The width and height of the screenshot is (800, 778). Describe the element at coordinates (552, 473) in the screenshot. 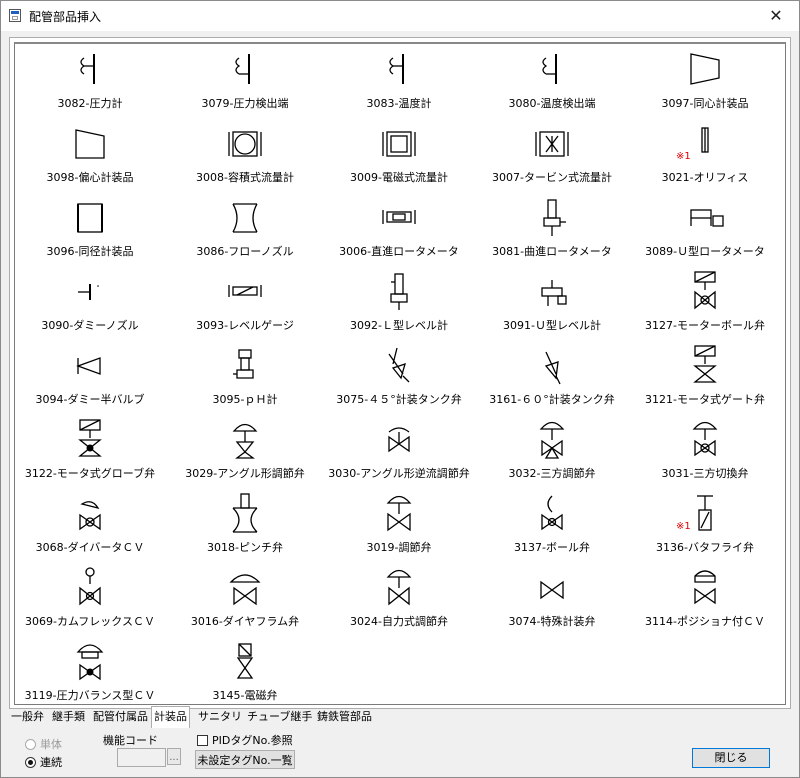

I see `part-label: 3032-三方調節弁` at that location.